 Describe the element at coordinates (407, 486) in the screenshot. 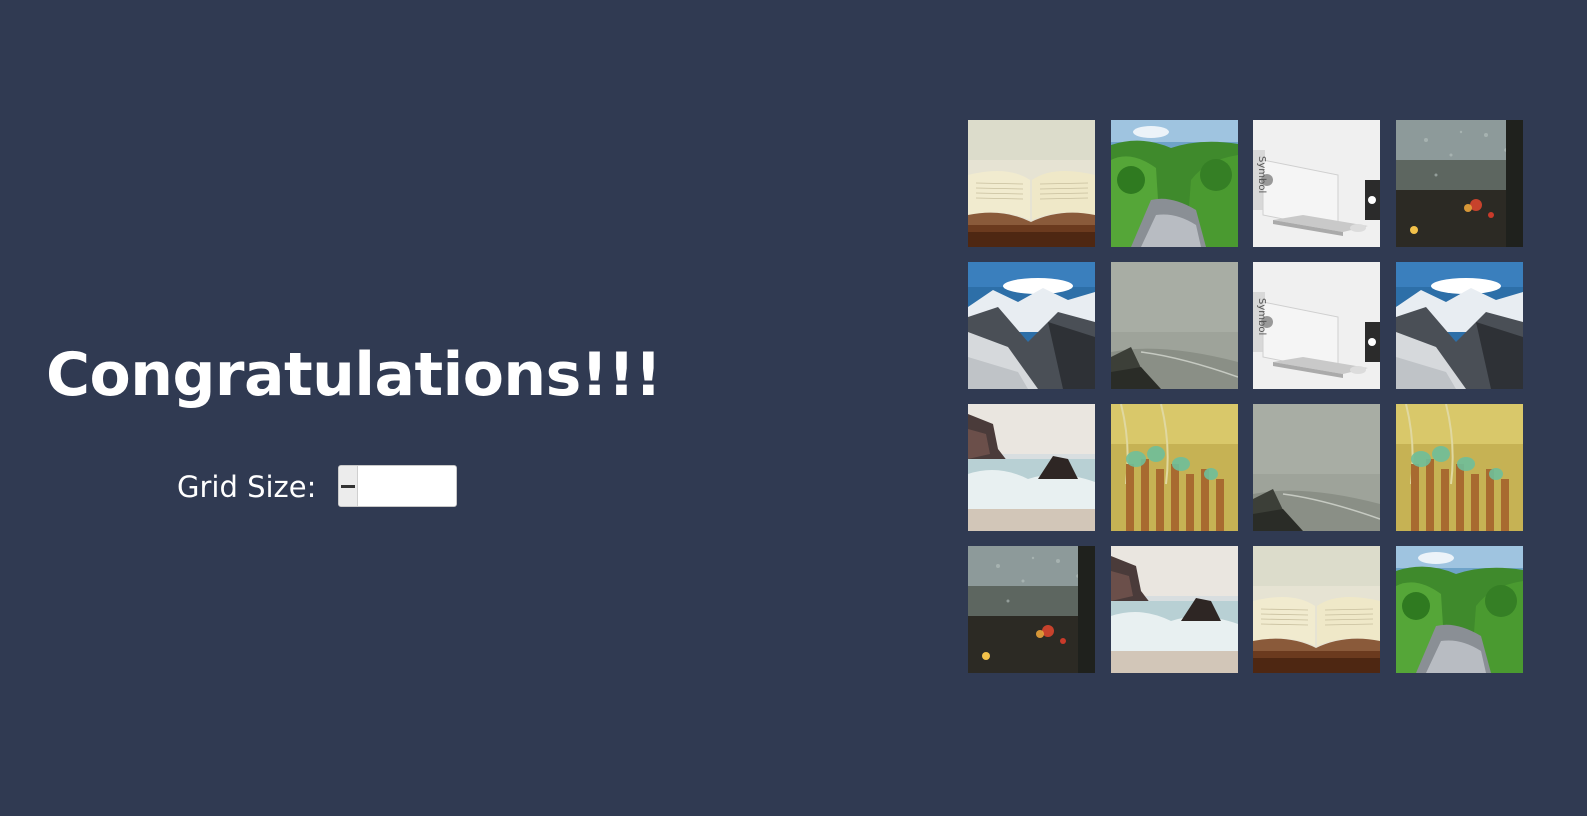

I see `grid-size-input` at that location.